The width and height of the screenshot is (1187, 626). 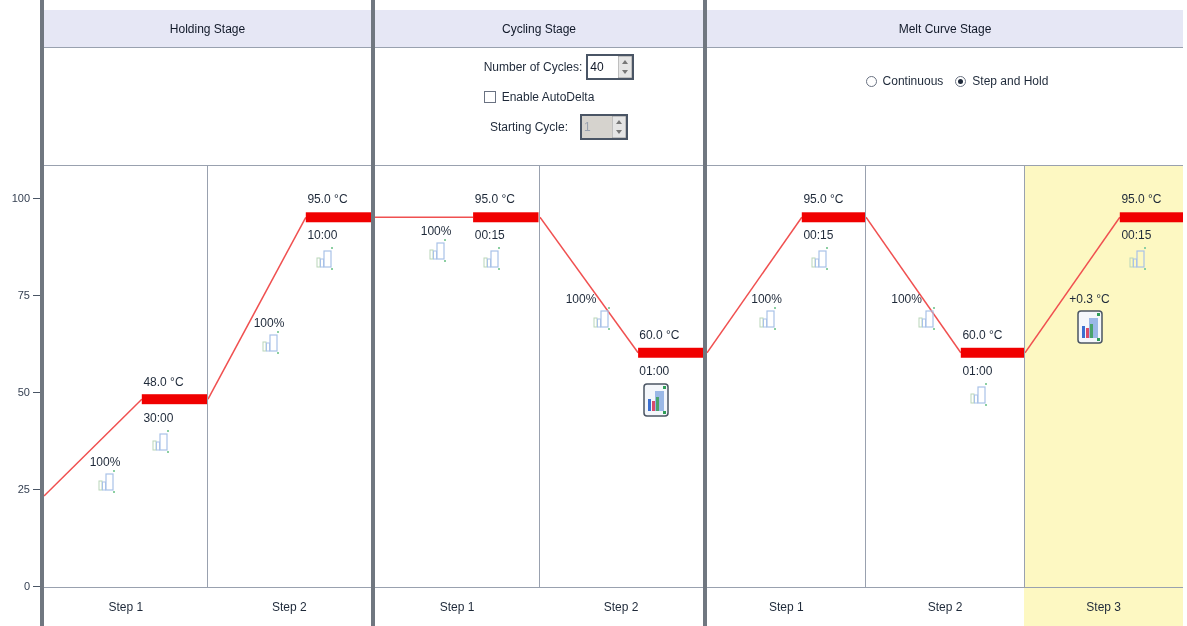 I want to click on step-label: Step 3, so click(x=1104, y=607).